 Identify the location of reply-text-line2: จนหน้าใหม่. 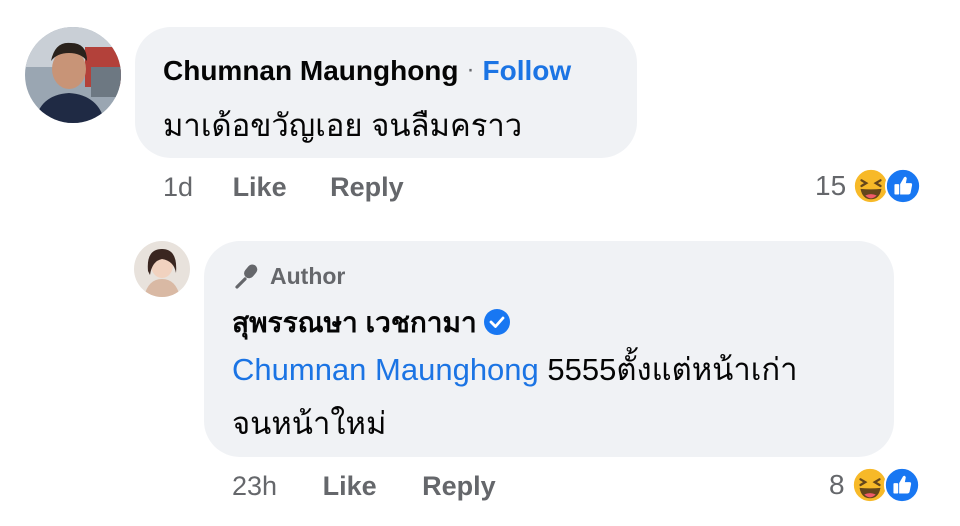
(309, 423).